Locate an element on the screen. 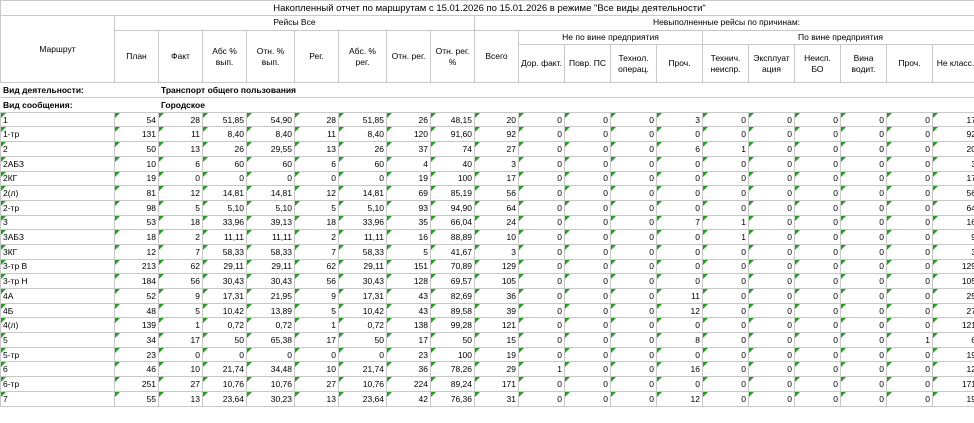 This screenshot has height=423, width=974. cell-not-class: 92 is located at coordinates (953, 134).